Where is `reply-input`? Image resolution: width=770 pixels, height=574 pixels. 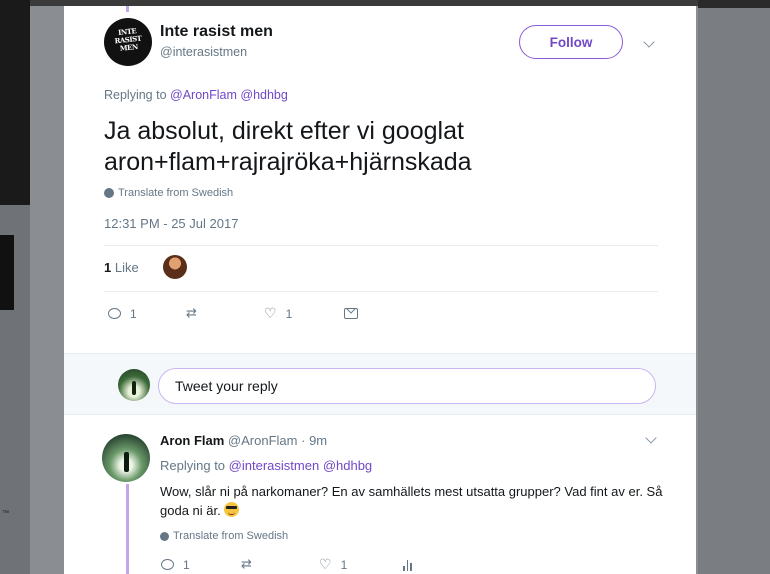
reply-input is located at coordinates (407, 386).